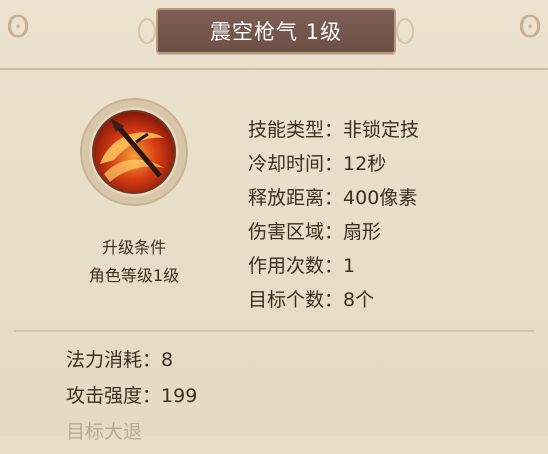  Describe the element at coordinates (296, 198) in the screenshot. I see `stat-label: 释放距离：` at that location.